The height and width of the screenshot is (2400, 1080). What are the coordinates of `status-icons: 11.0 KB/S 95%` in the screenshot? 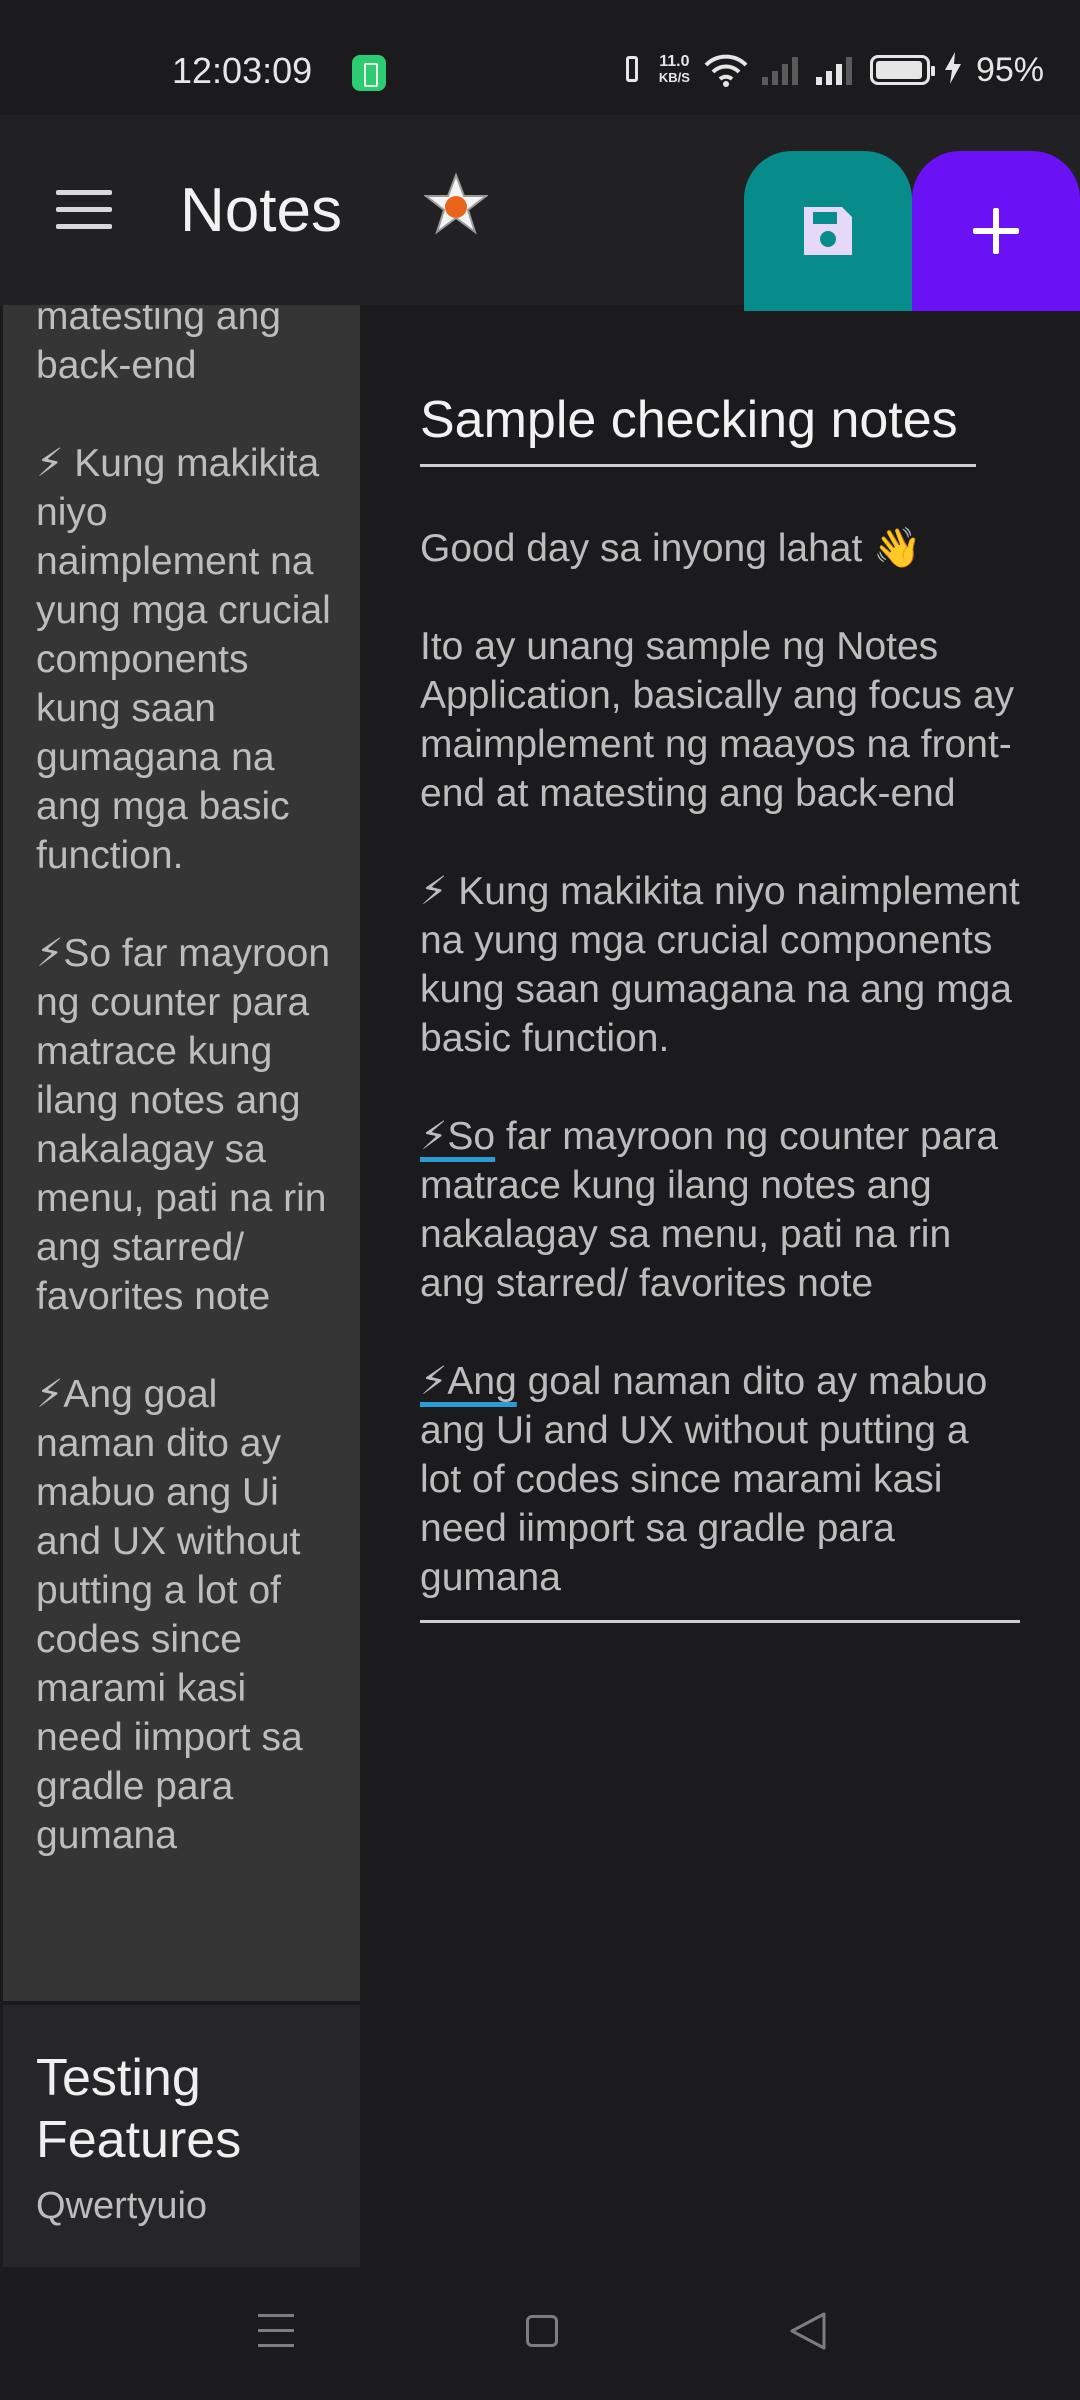 It's located at (831, 70).